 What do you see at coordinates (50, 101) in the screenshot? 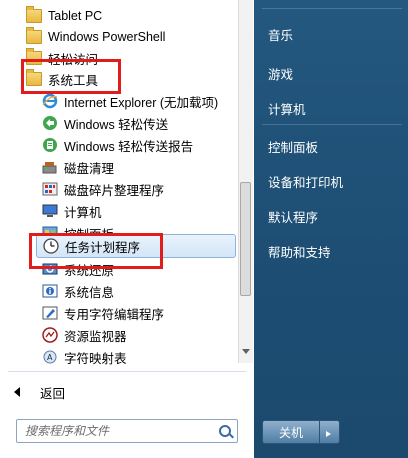
I see `internet-explorer-icon` at bounding box center [50, 101].